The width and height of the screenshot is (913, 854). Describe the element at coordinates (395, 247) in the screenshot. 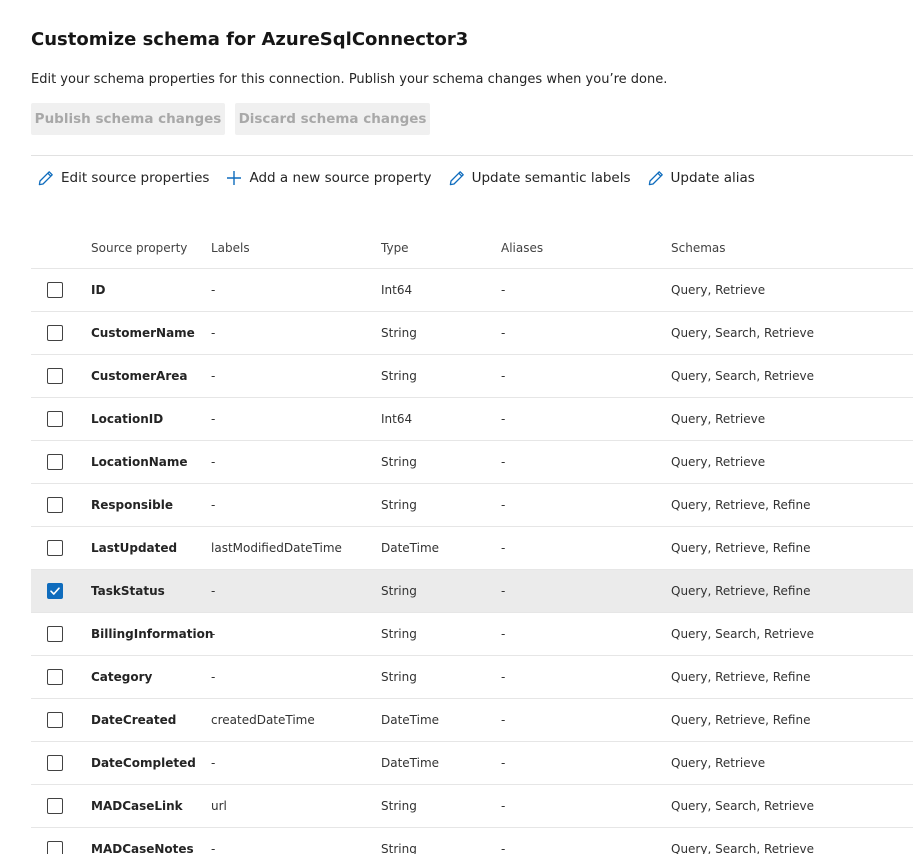

I see `column-header-type: Type` at that location.